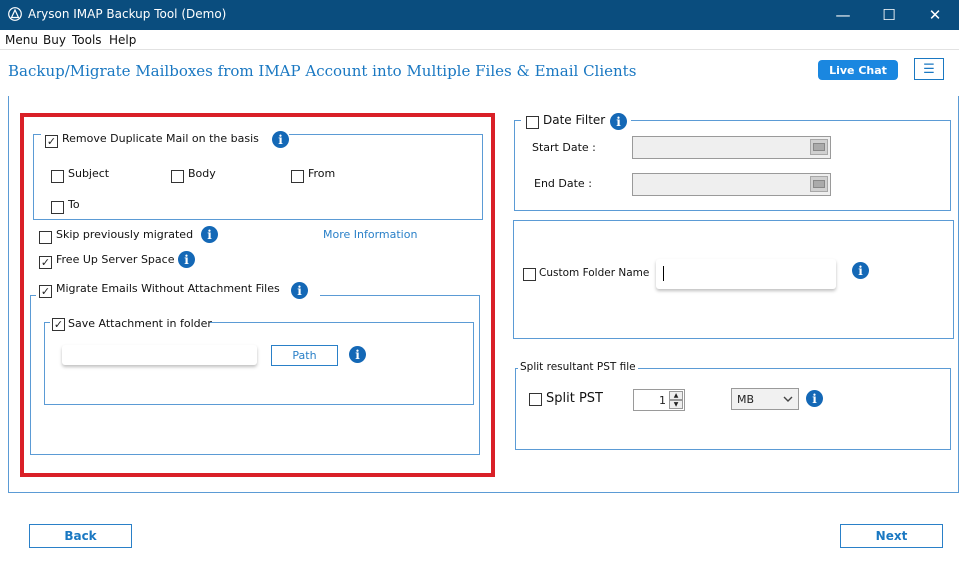  I want to click on next-button: Next, so click(891, 536).